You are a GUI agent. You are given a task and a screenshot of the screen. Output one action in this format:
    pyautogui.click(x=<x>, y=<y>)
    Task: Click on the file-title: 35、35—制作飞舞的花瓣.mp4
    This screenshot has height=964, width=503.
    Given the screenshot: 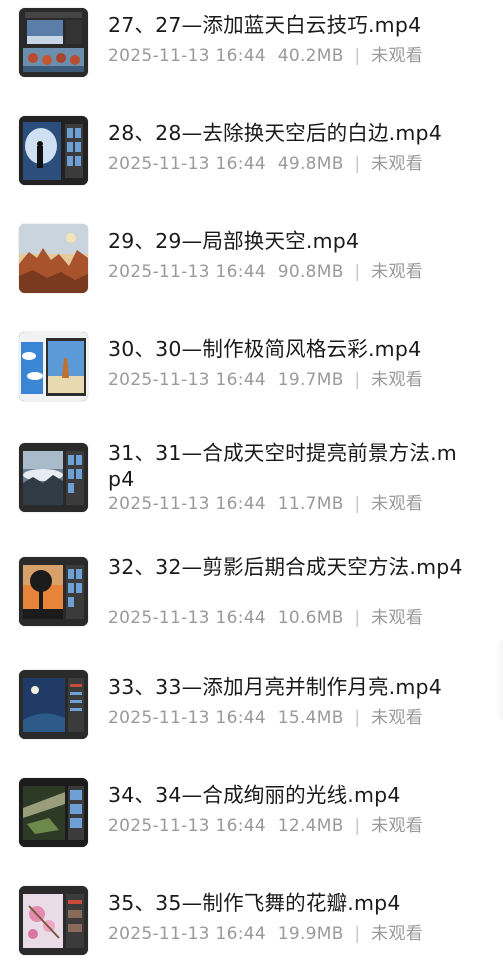 What is the action you would take?
    pyautogui.click(x=254, y=903)
    